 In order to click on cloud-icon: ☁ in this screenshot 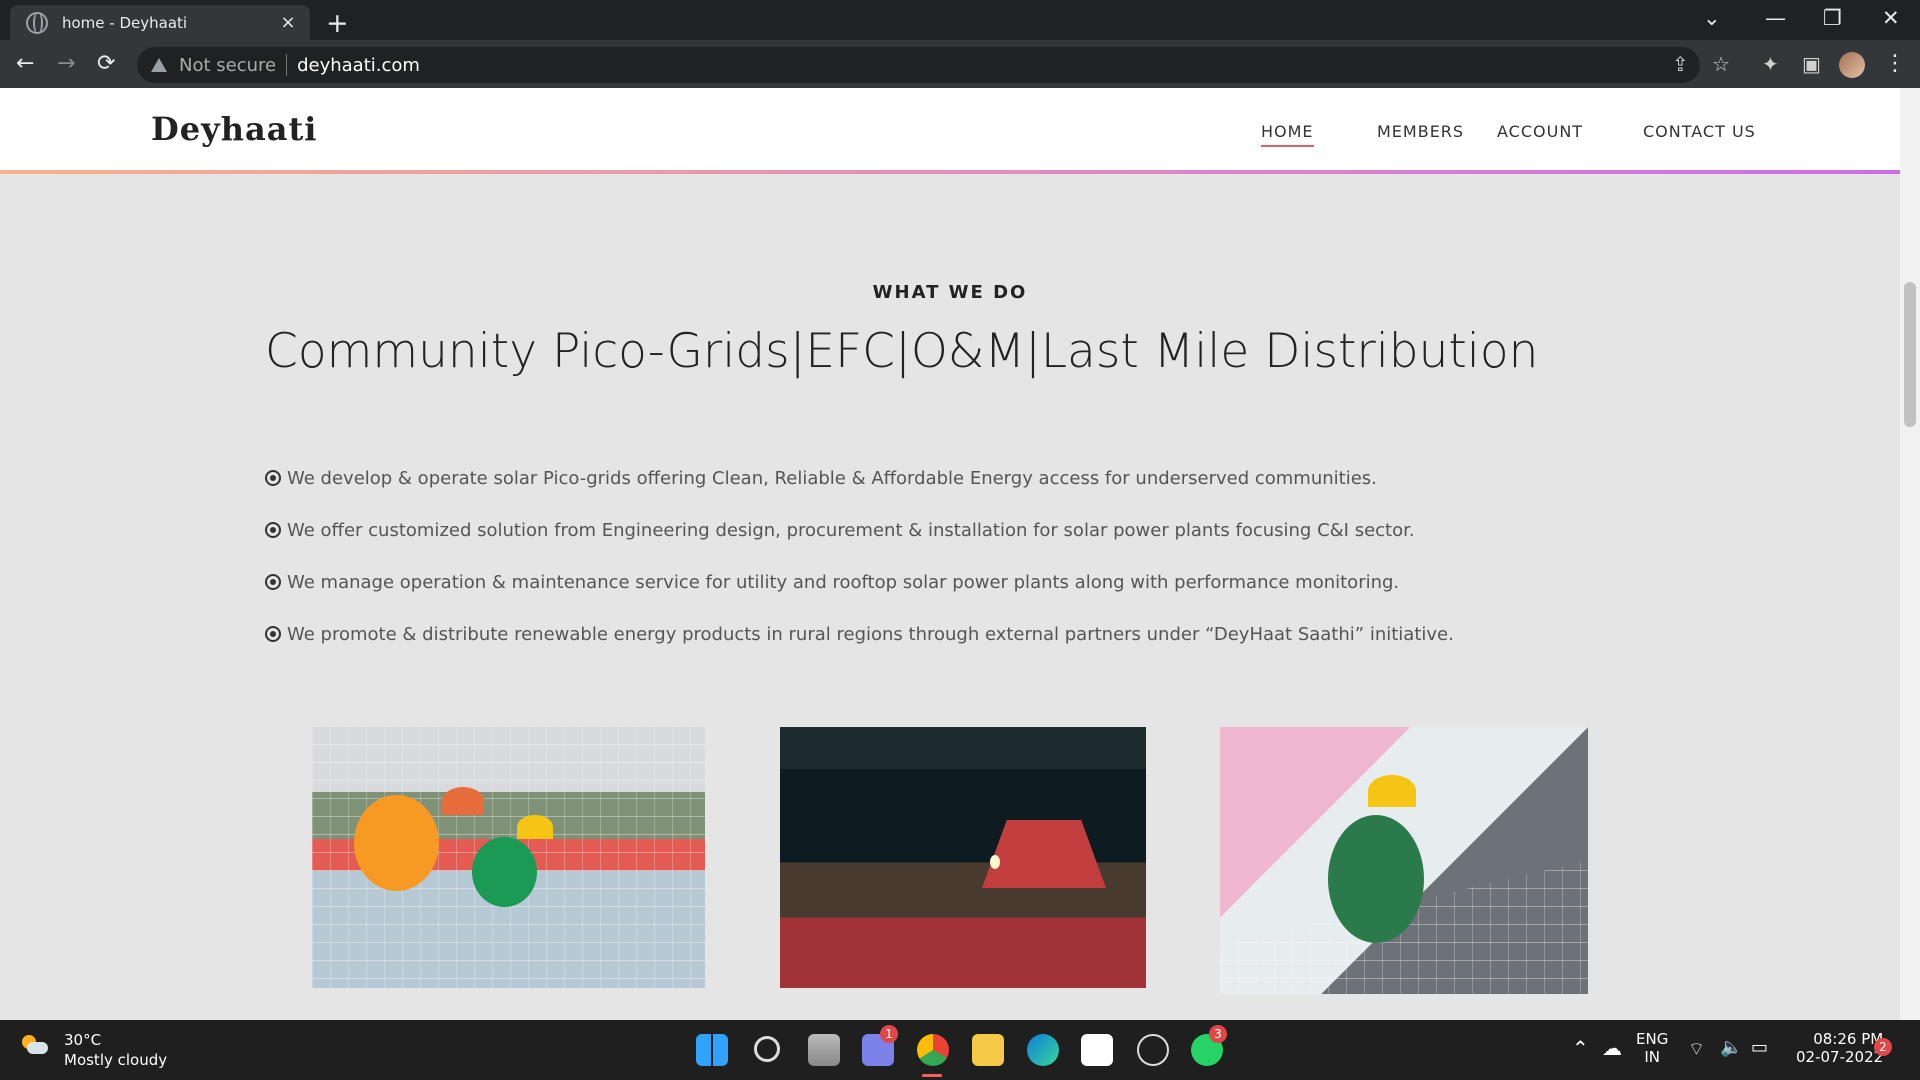, I will do `click(1612, 1048)`.